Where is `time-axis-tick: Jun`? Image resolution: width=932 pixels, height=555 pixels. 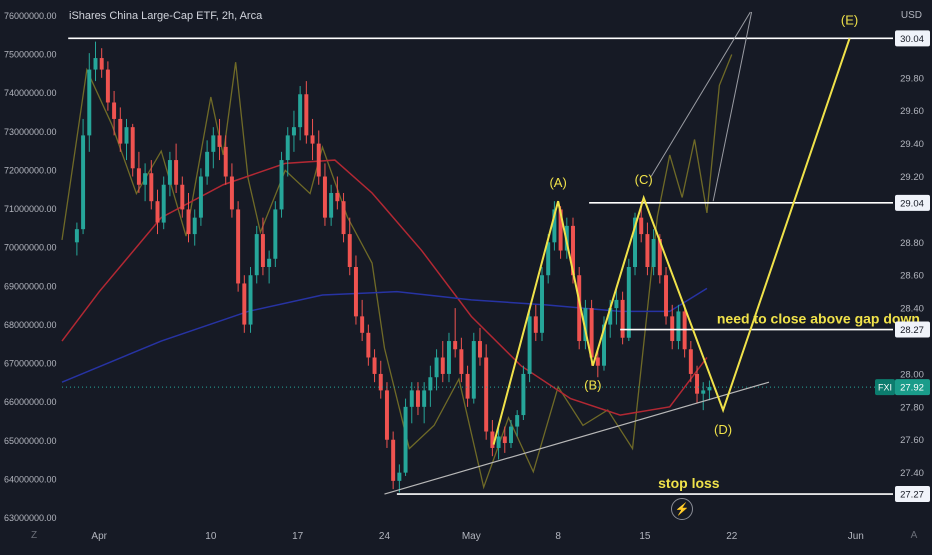
time-axis-tick: Jun is located at coordinates (856, 536).